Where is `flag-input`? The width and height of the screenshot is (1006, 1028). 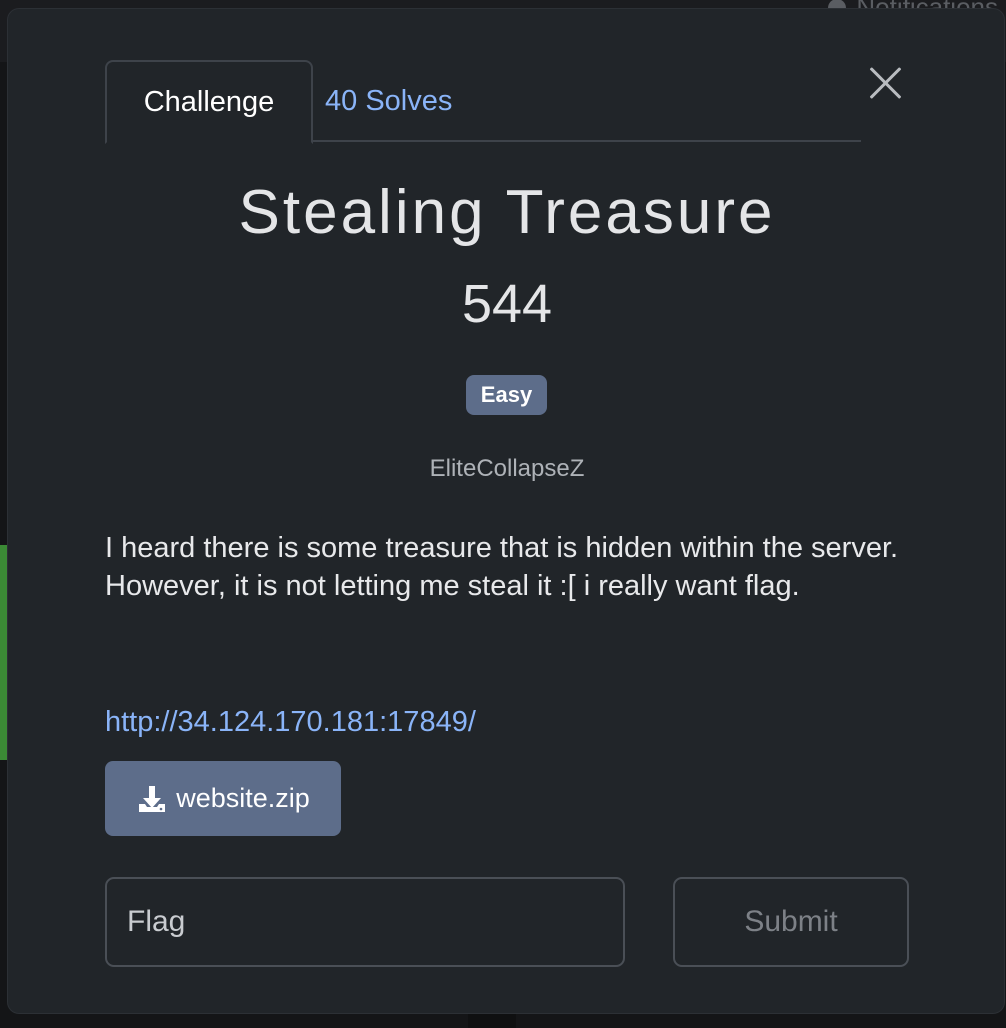 flag-input is located at coordinates (365, 922).